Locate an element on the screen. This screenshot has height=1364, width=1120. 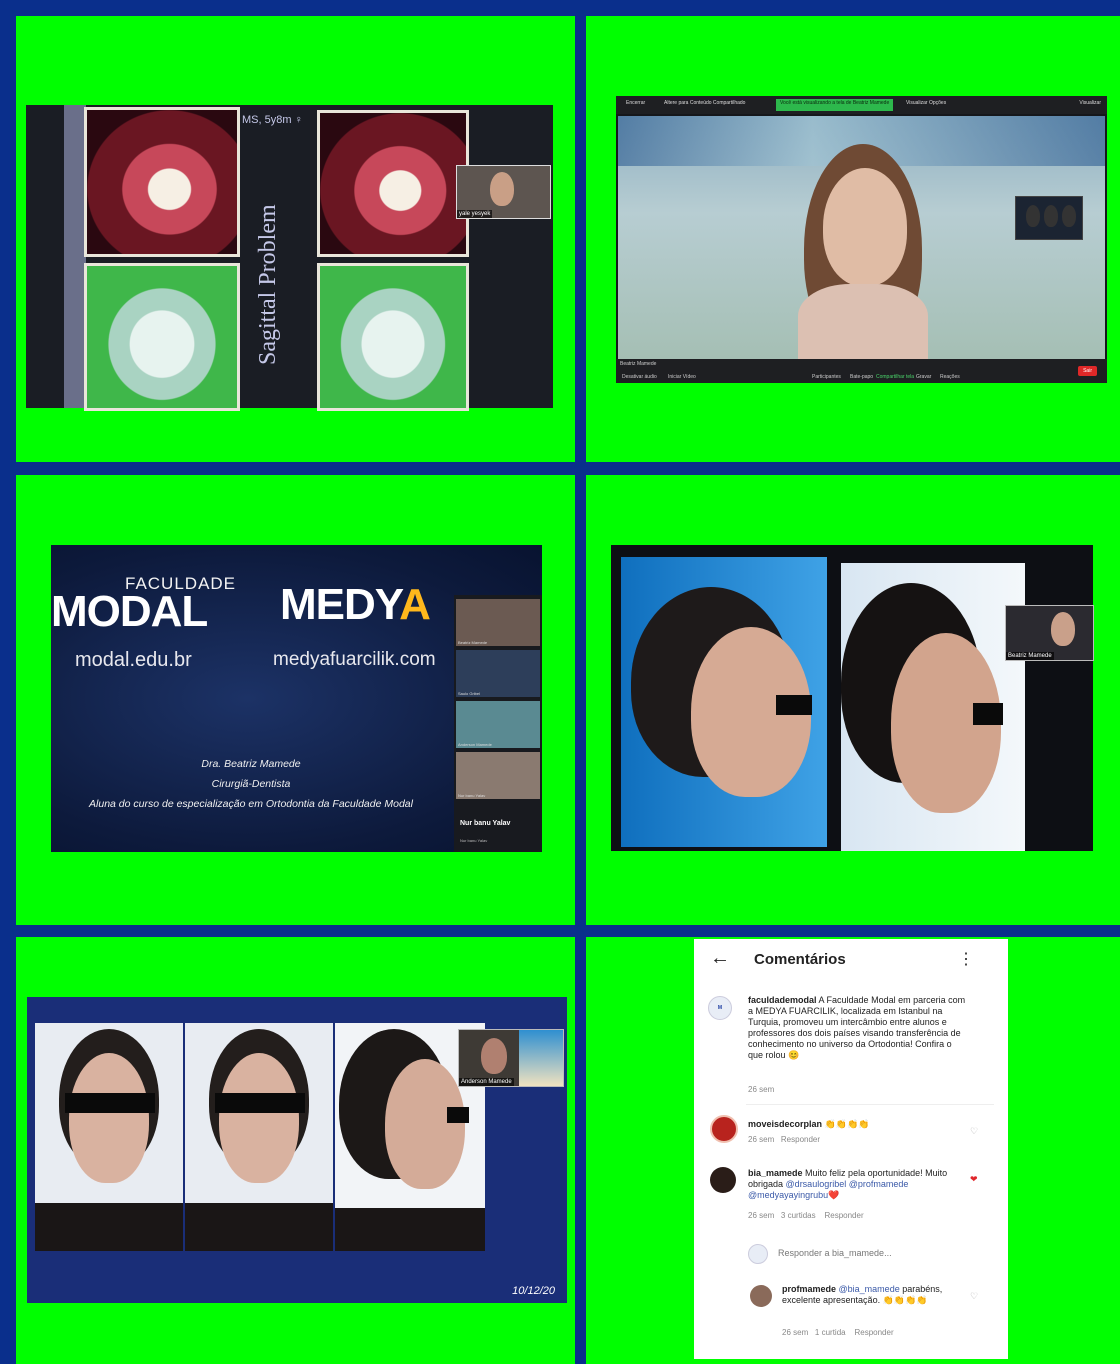
bia-mamede-avatar is located at coordinates (723, 1180).